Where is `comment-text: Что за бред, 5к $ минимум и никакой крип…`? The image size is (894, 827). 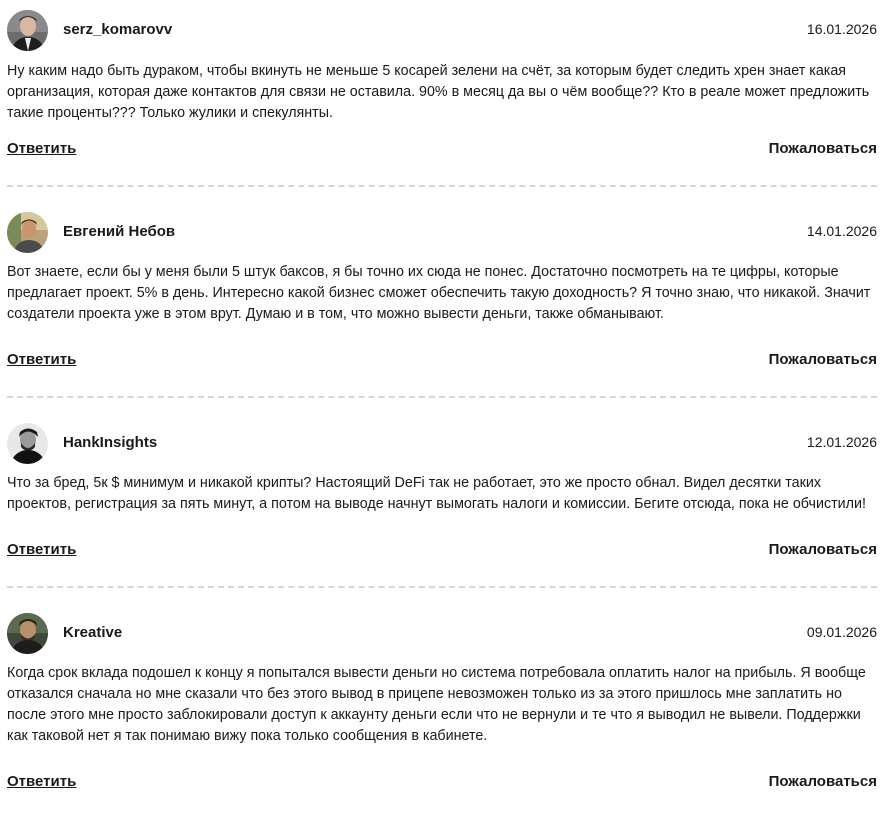
comment-text: Что за бред, 5к $ минимум и никакой крип… is located at coordinates (436, 493).